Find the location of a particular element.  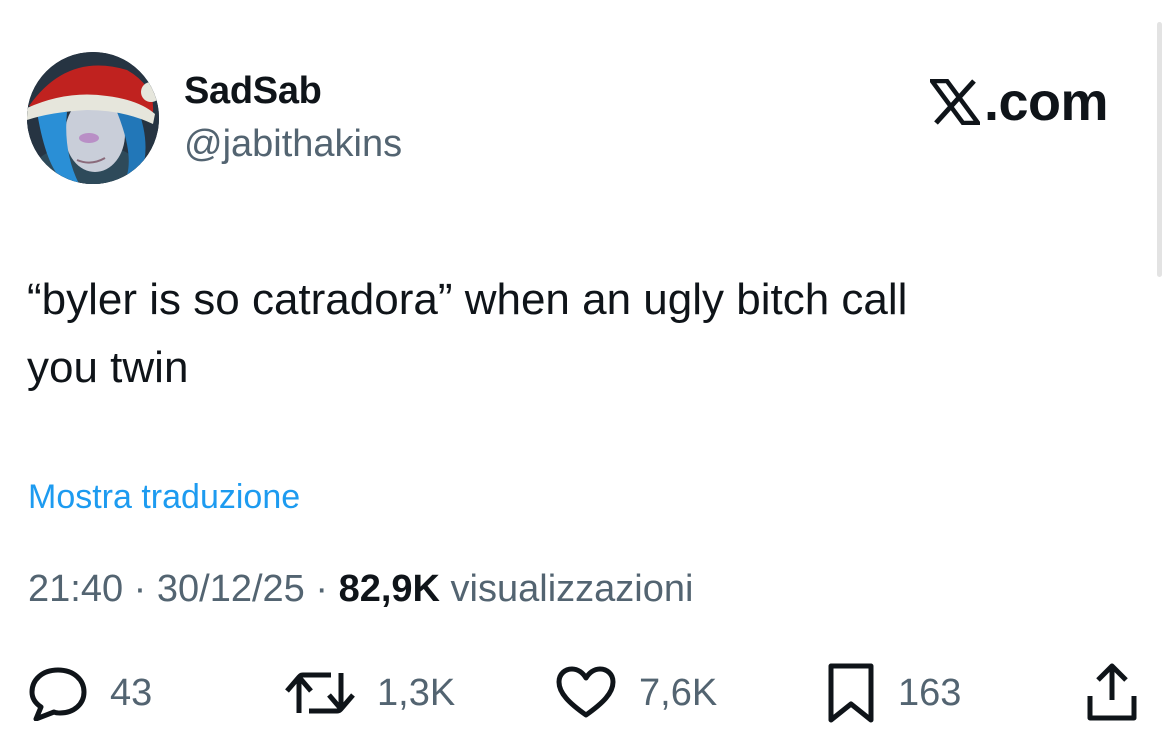

brand-text: .com is located at coordinates (1046, 102).